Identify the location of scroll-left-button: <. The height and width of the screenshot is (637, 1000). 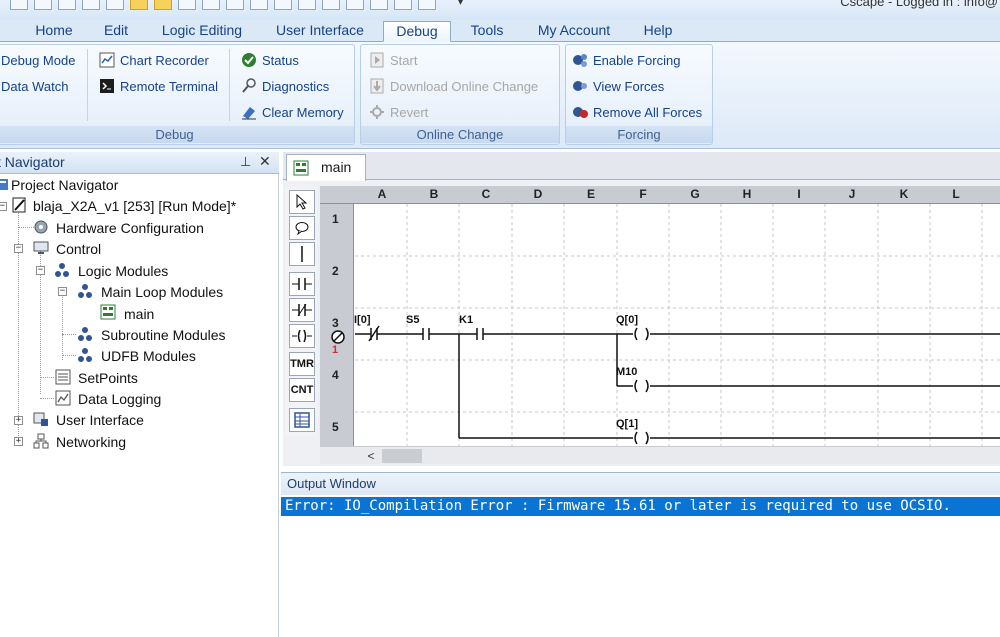
(371, 456).